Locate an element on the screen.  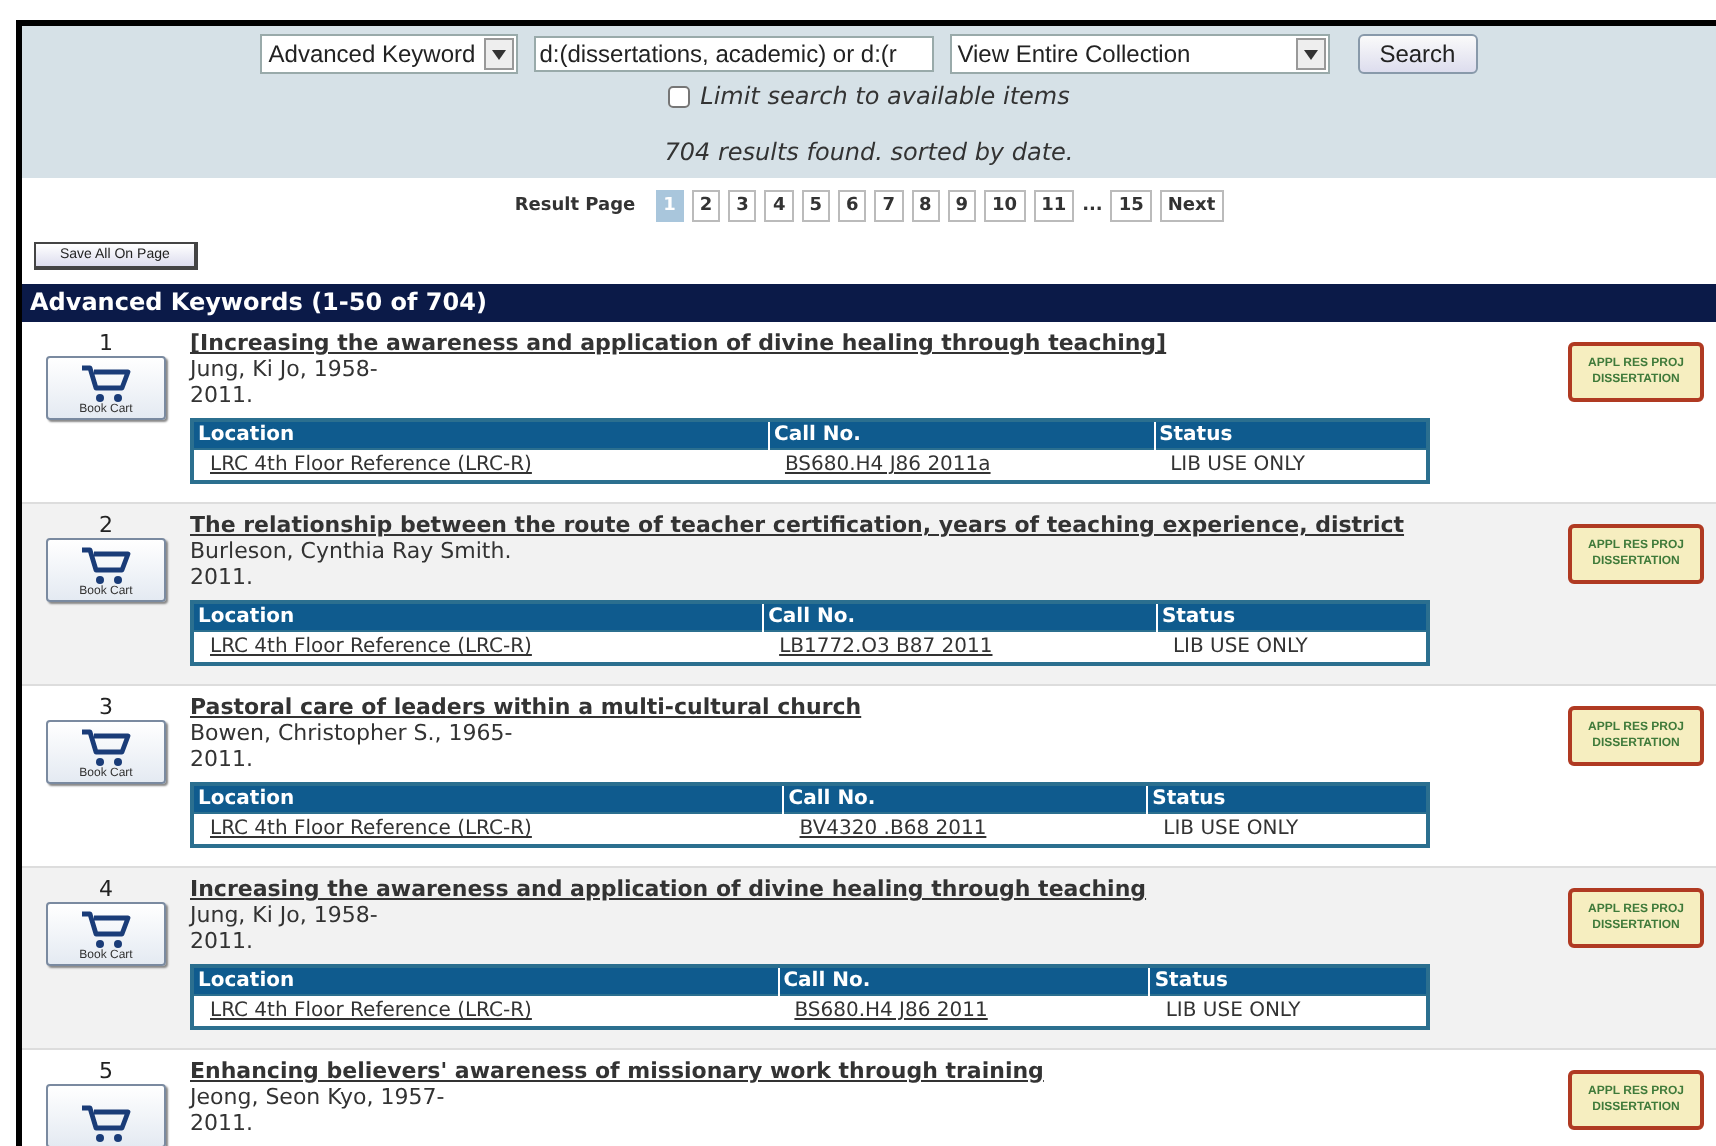
page-button: 4 is located at coordinates (779, 206).